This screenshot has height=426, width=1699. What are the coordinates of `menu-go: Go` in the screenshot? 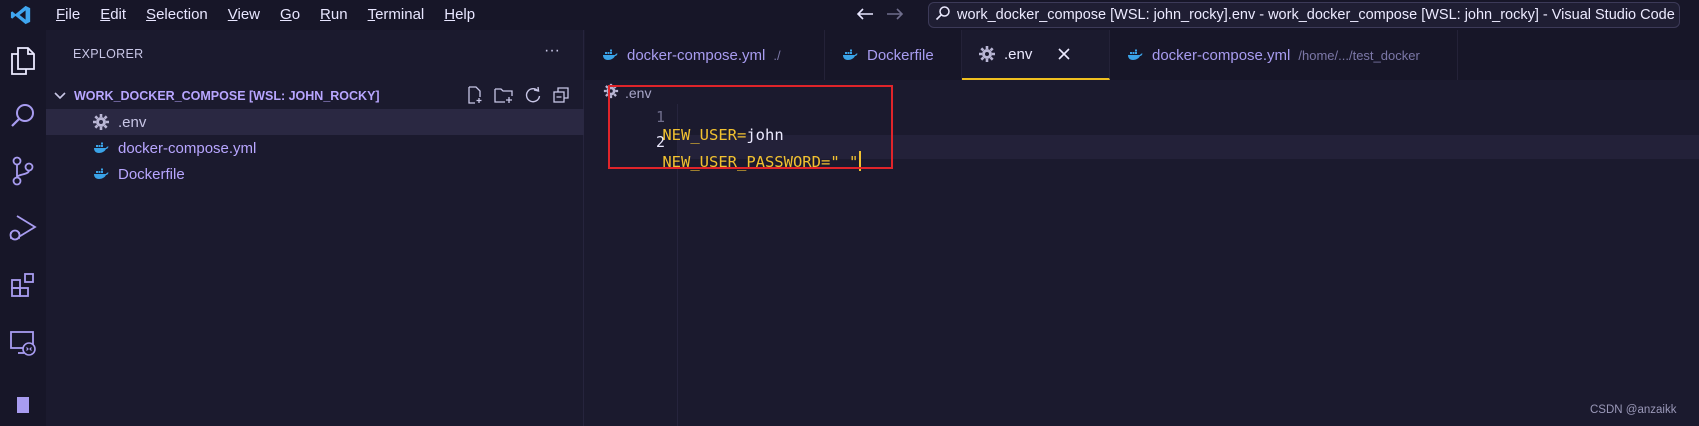 It's located at (290, 15).